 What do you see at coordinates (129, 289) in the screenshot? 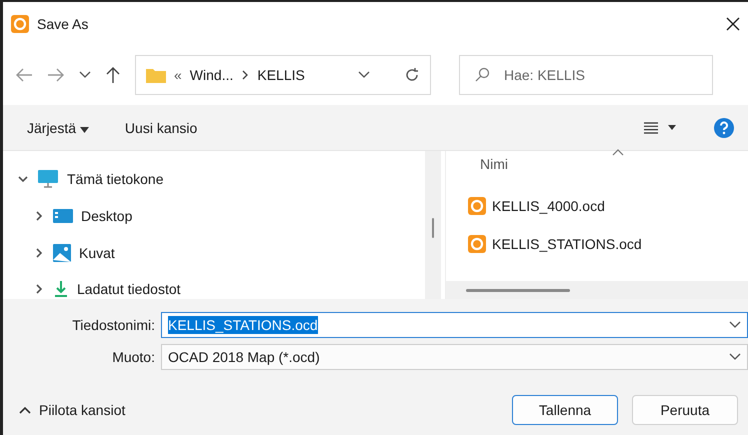
I see `tree-item-label: Ladatut tiedostot` at bounding box center [129, 289].